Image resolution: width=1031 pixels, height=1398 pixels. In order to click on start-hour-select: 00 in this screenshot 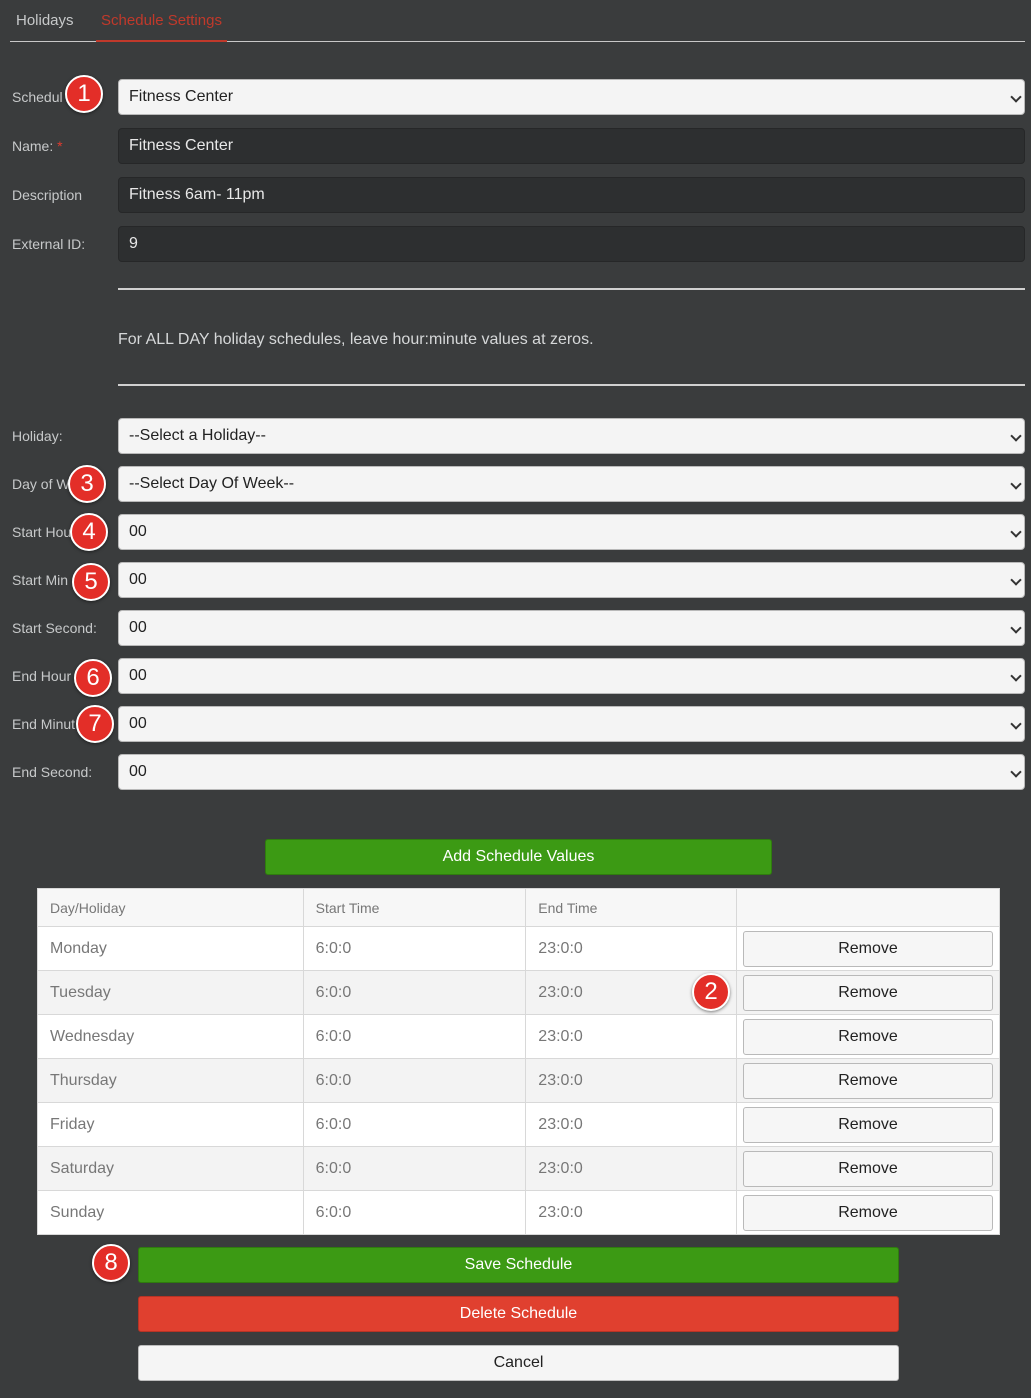, I will do `click(571, 532)`.